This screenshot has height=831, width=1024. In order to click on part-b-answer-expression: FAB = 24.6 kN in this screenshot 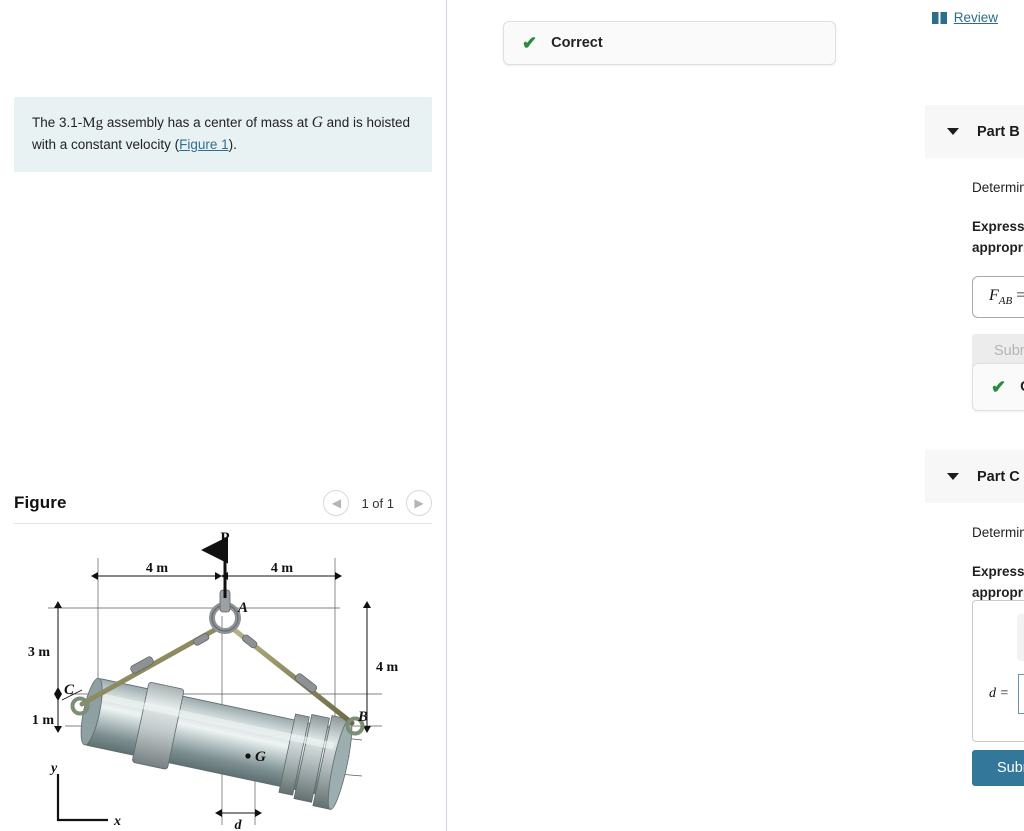, I will do `click(1006, 297)`.